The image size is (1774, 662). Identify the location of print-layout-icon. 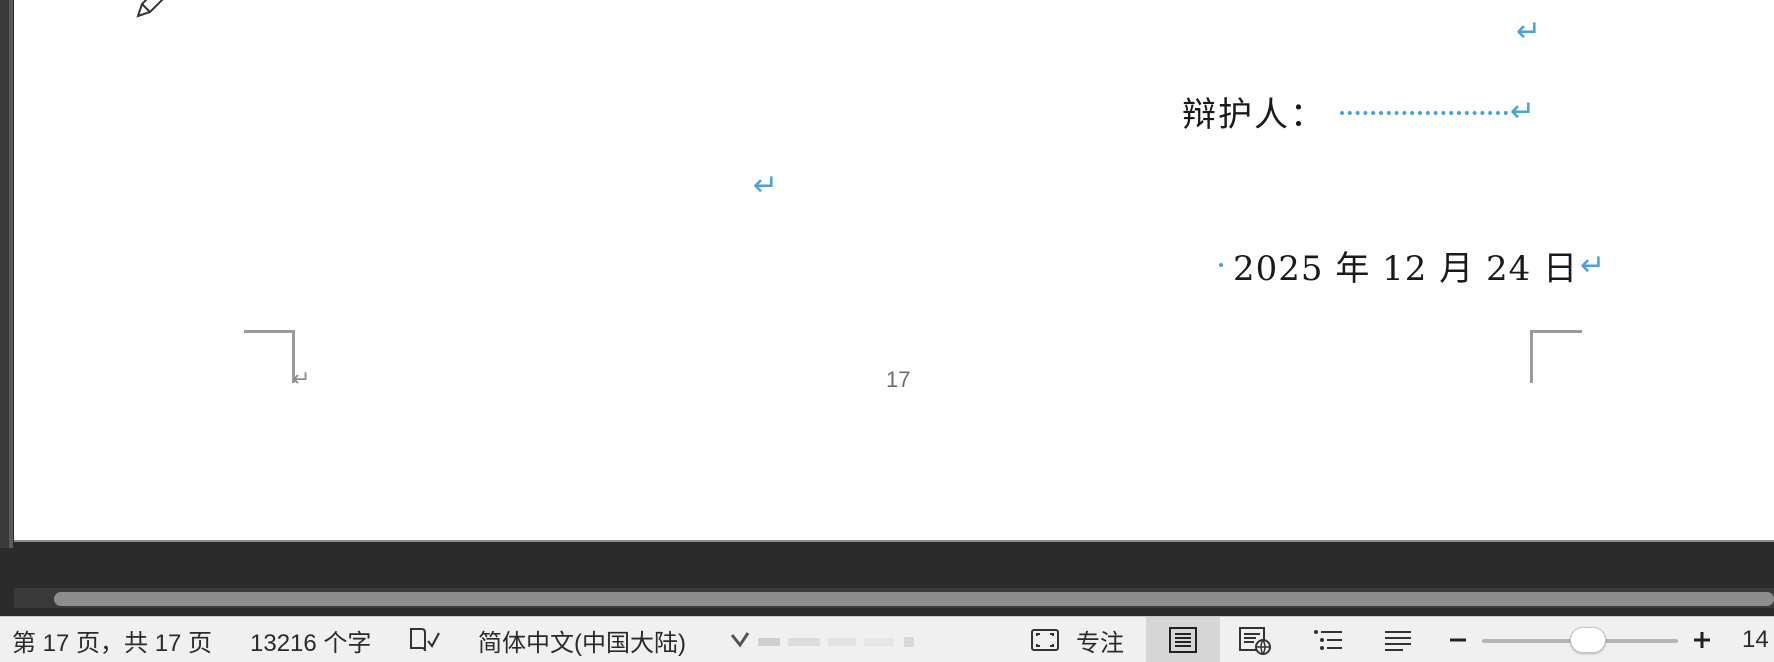
(1183, 639).